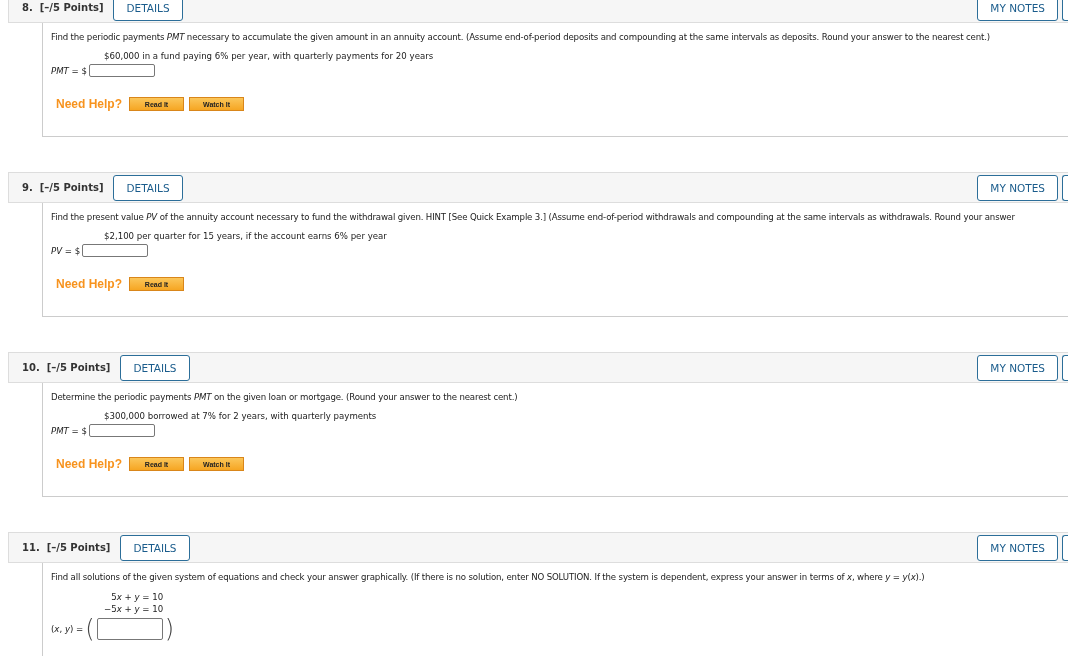 Image resolution: width=1068 pixels, height=656 pixels. I want to click on question-prompt: Find all solutions of the given system of equations and check your answer graphically. (If there is no solution, enter NO SOLUTION. If the system is dependent, express your answer in terms of x, where y = y(x).), so click(488, 577).